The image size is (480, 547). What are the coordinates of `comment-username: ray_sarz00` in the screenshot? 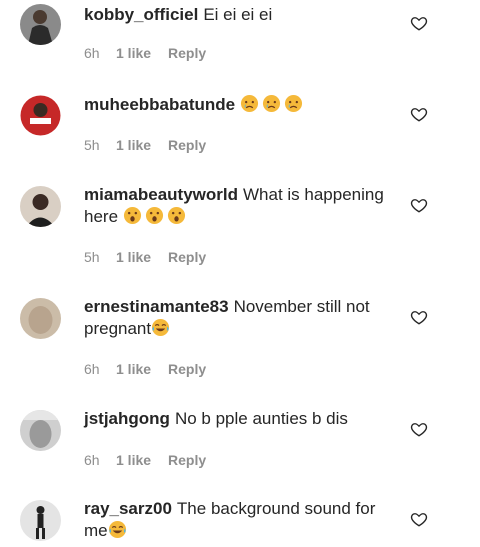 It's located at (128, 508).